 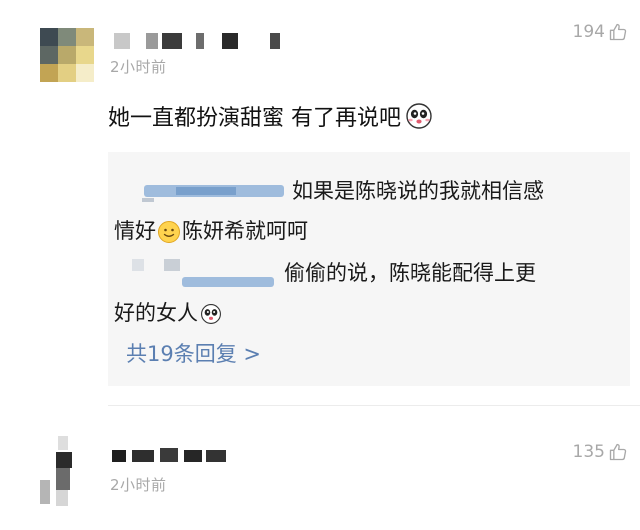 What do you see at coordinates (169, 232) in the screenshot?
I see `smiling-face-emoji-icon` at bounding box center [169, 232].